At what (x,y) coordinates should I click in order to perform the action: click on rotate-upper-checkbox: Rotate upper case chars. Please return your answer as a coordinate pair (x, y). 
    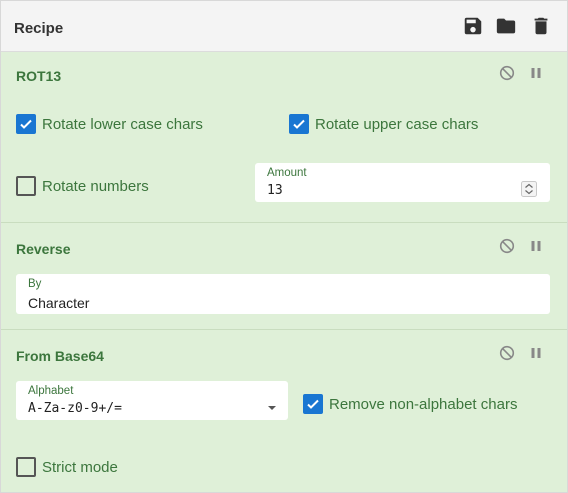
    Looking at the image, I should click on (383, 124).